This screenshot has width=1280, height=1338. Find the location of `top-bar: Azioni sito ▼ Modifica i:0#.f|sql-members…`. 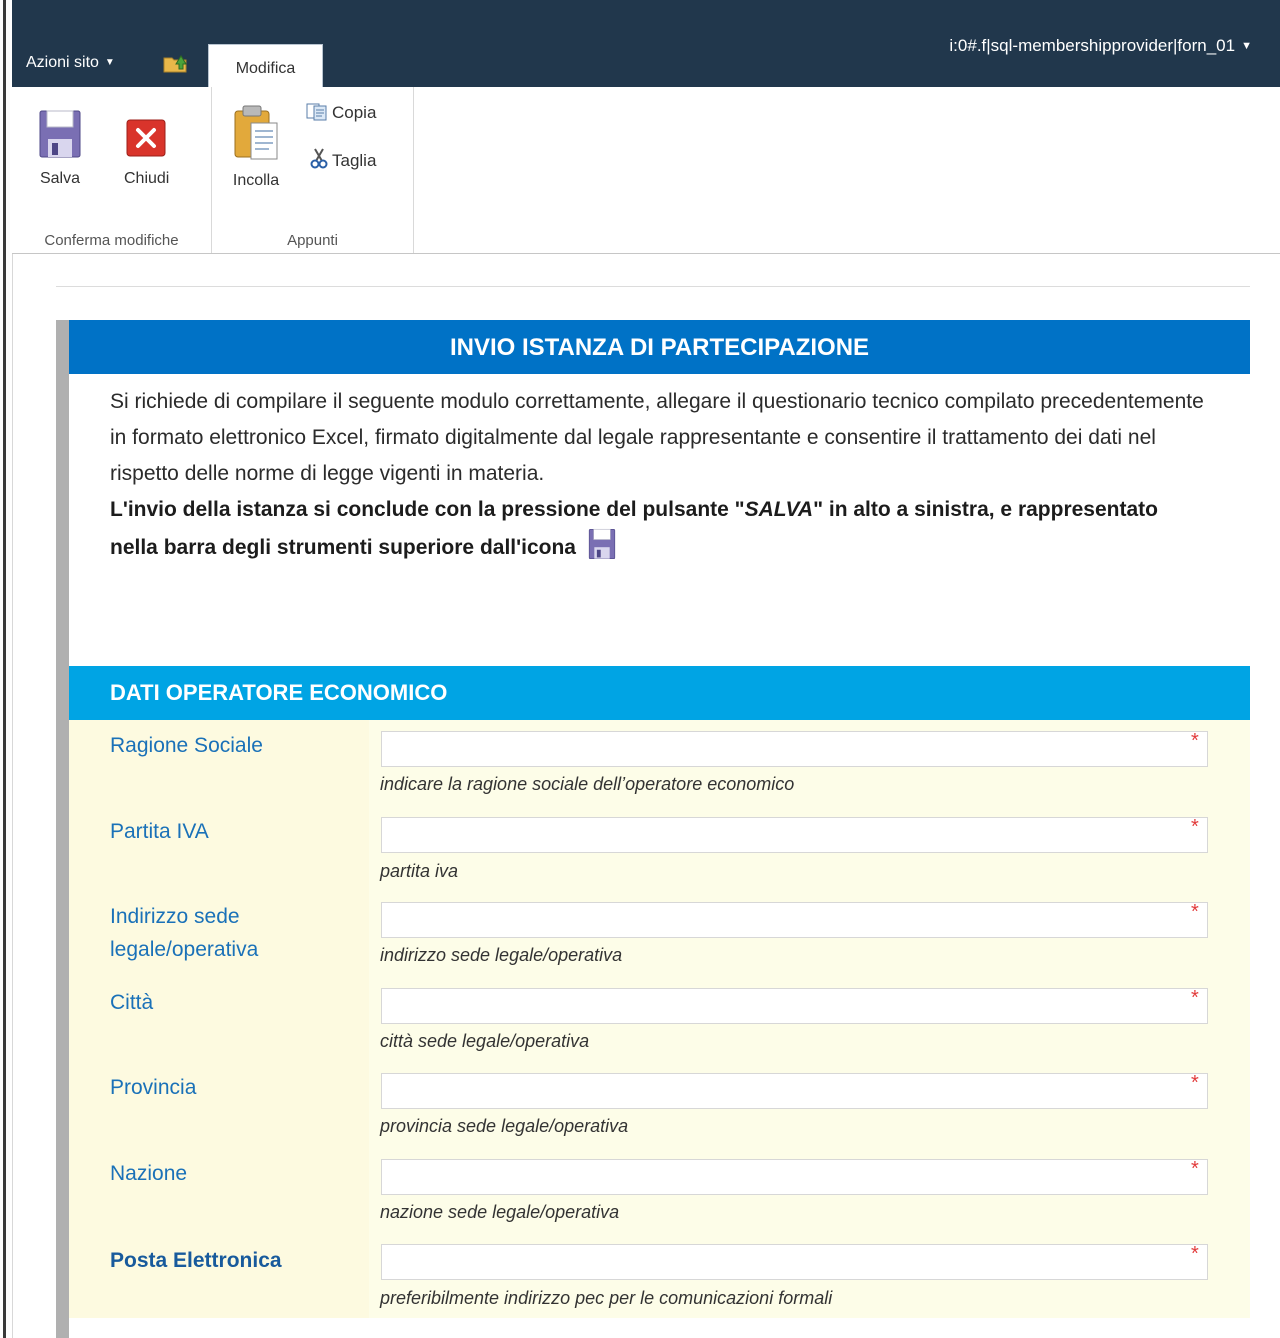

top-bar: Azioni sito ▼ Modifica i:0#.f|sql-members… is located at coordinates (646, 43).